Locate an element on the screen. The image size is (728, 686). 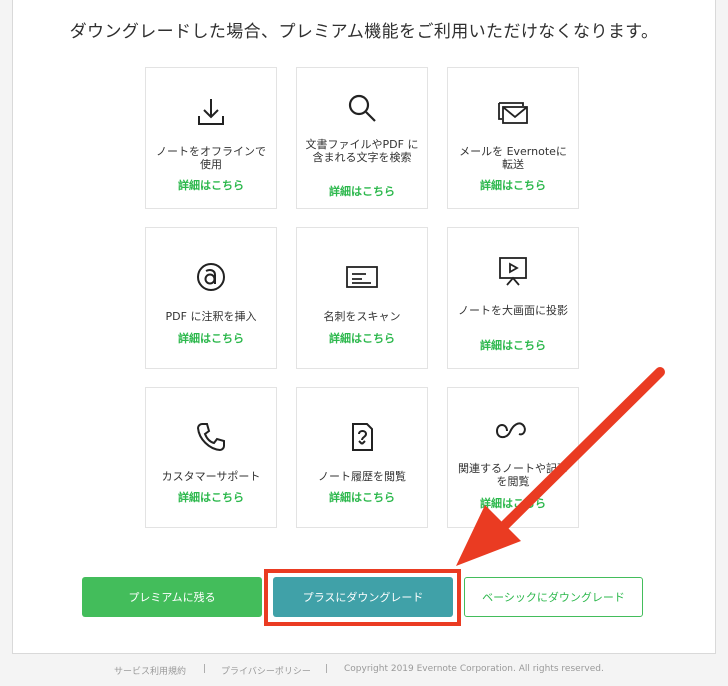
privacy-link: プライバシーポリシー is located at coordinates (266, 670).